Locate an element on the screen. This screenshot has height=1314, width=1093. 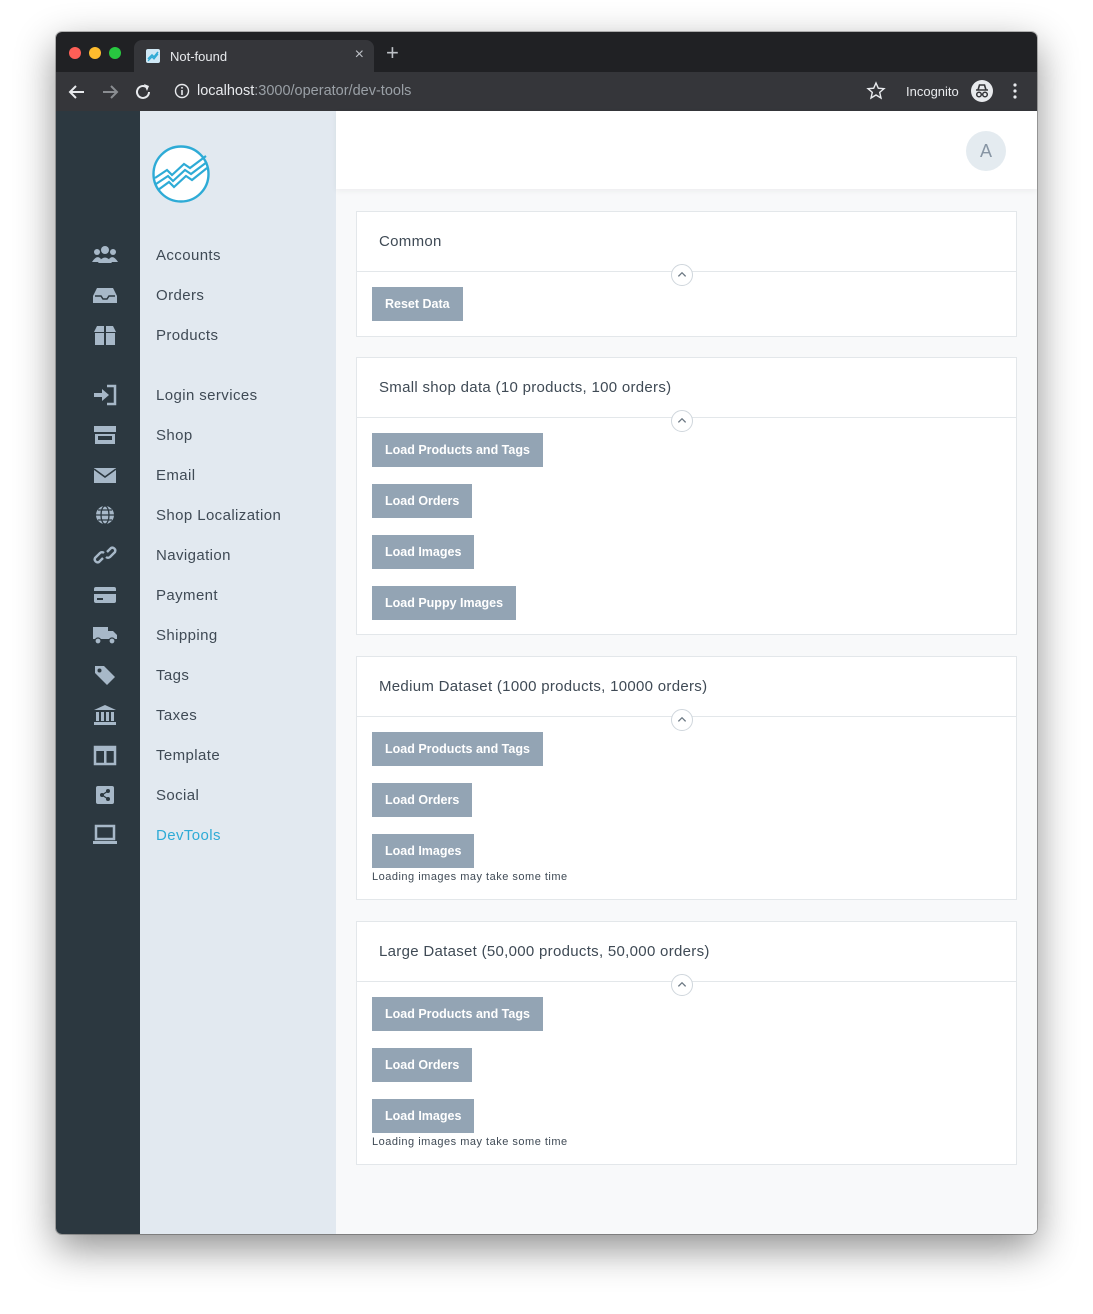
minimize-window-button is located at coordinates (95, 53).